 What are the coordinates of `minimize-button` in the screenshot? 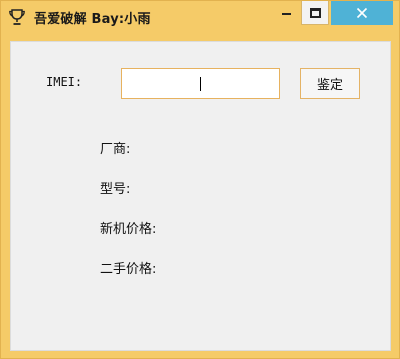 It's located at (286, 13).